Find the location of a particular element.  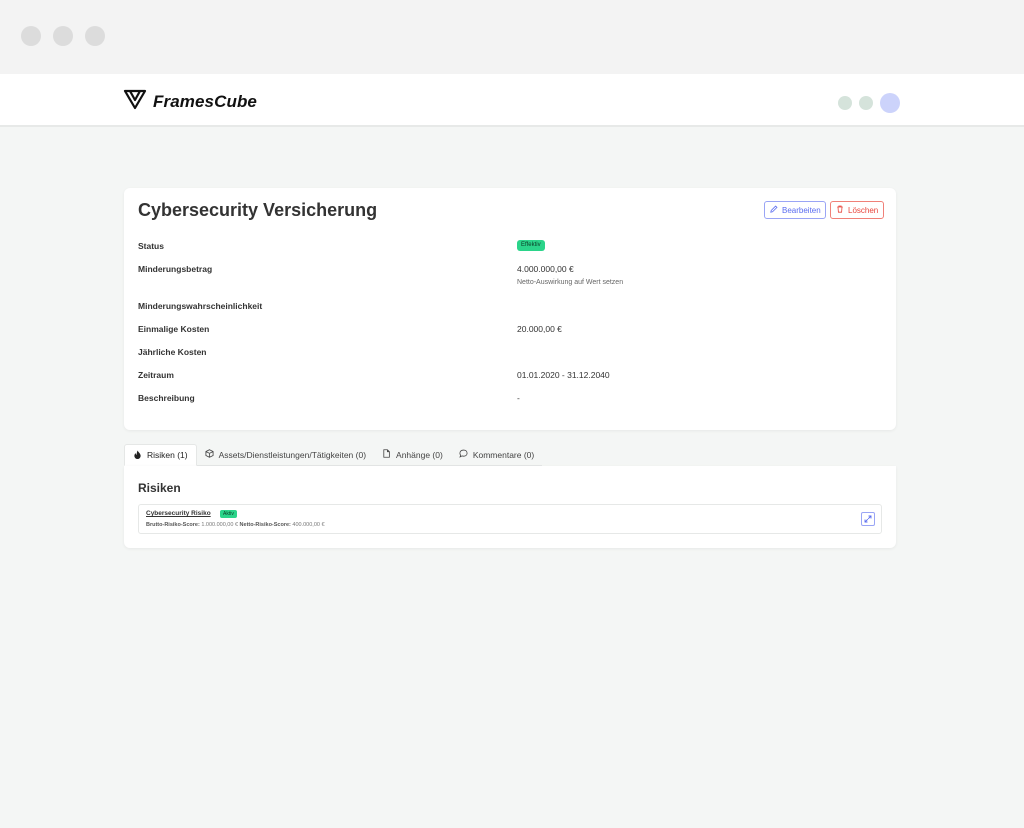

tab-label: Kommentare (0) is located at coordinates (503, 454).